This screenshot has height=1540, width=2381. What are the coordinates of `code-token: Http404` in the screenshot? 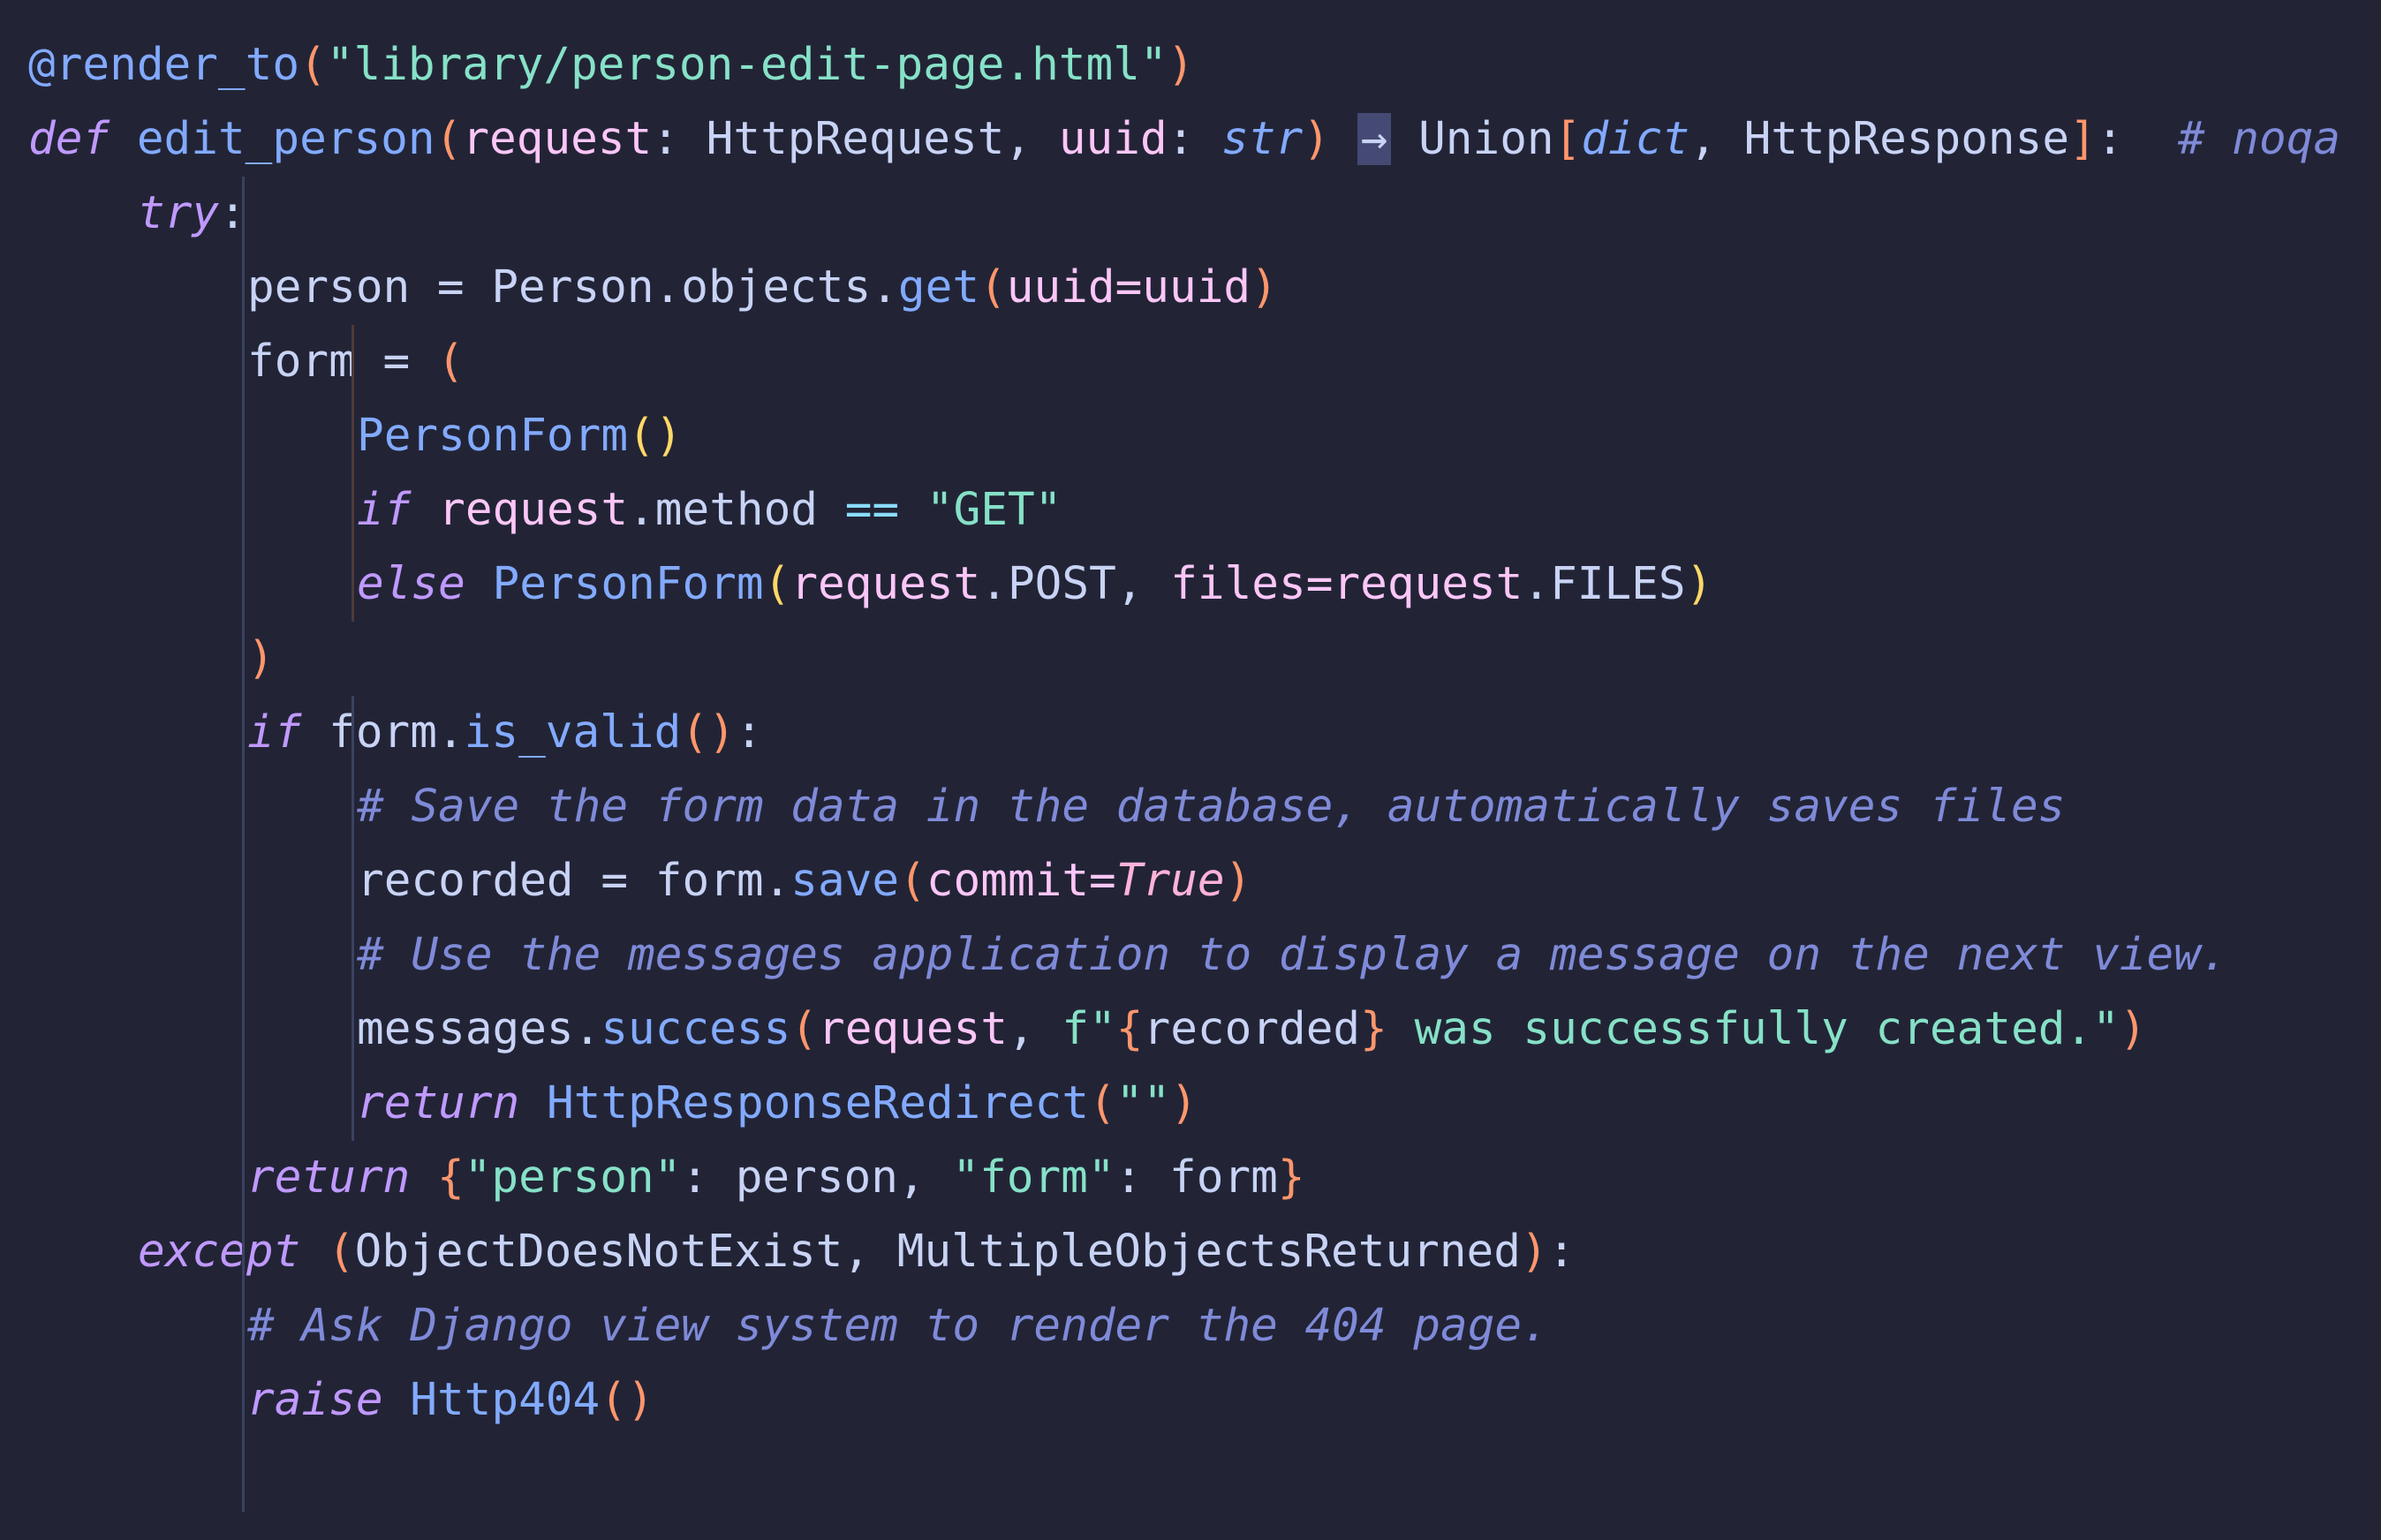 It's located at (506, 1400).